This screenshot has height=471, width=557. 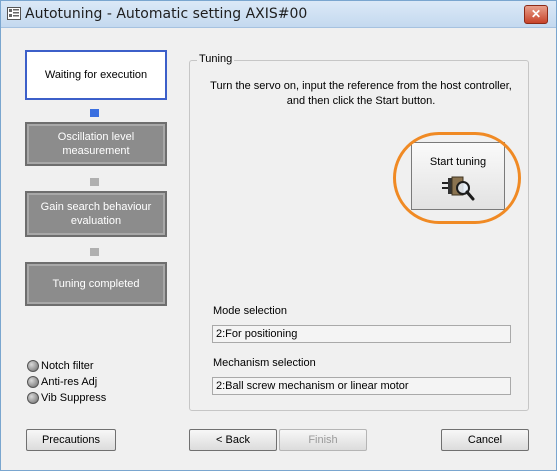 I want to click on step-label: Gain search behaviour evaluation, so click(x=96, y=214).